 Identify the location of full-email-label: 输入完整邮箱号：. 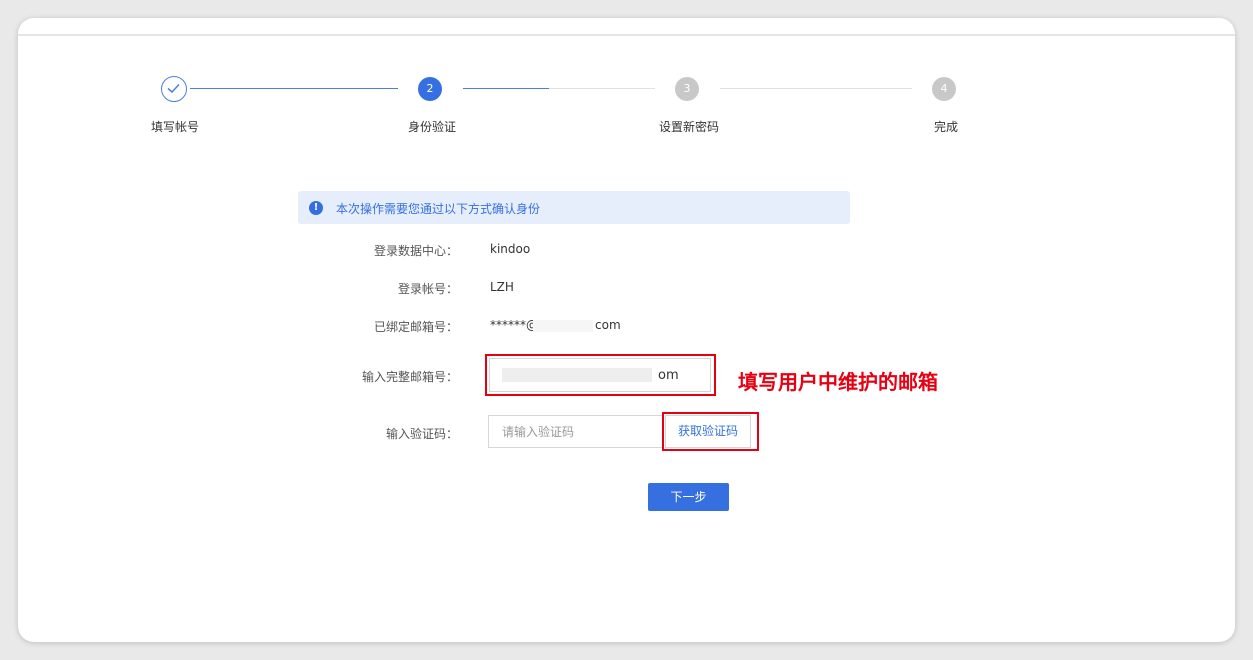
(409, 377).